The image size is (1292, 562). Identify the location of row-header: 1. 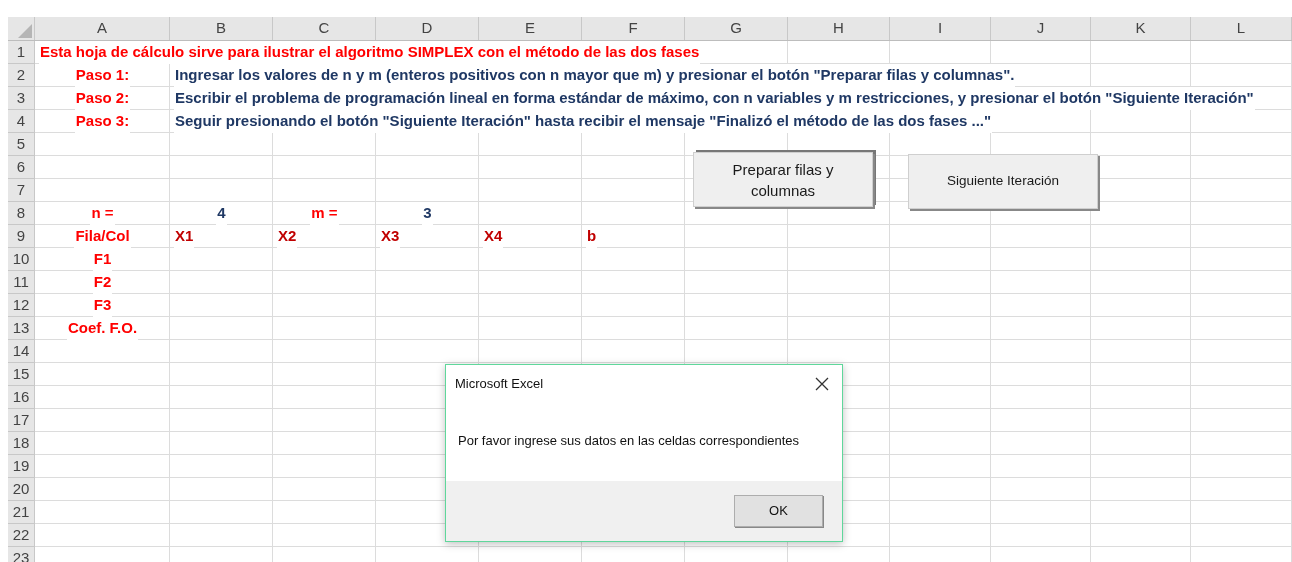
(21, 52).